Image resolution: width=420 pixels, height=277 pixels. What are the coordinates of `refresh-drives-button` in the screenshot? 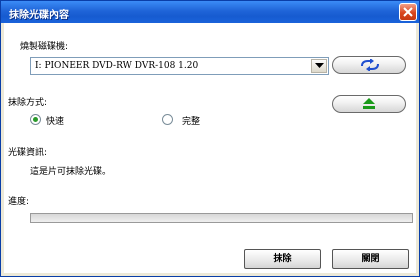 It's located at (369, 65).